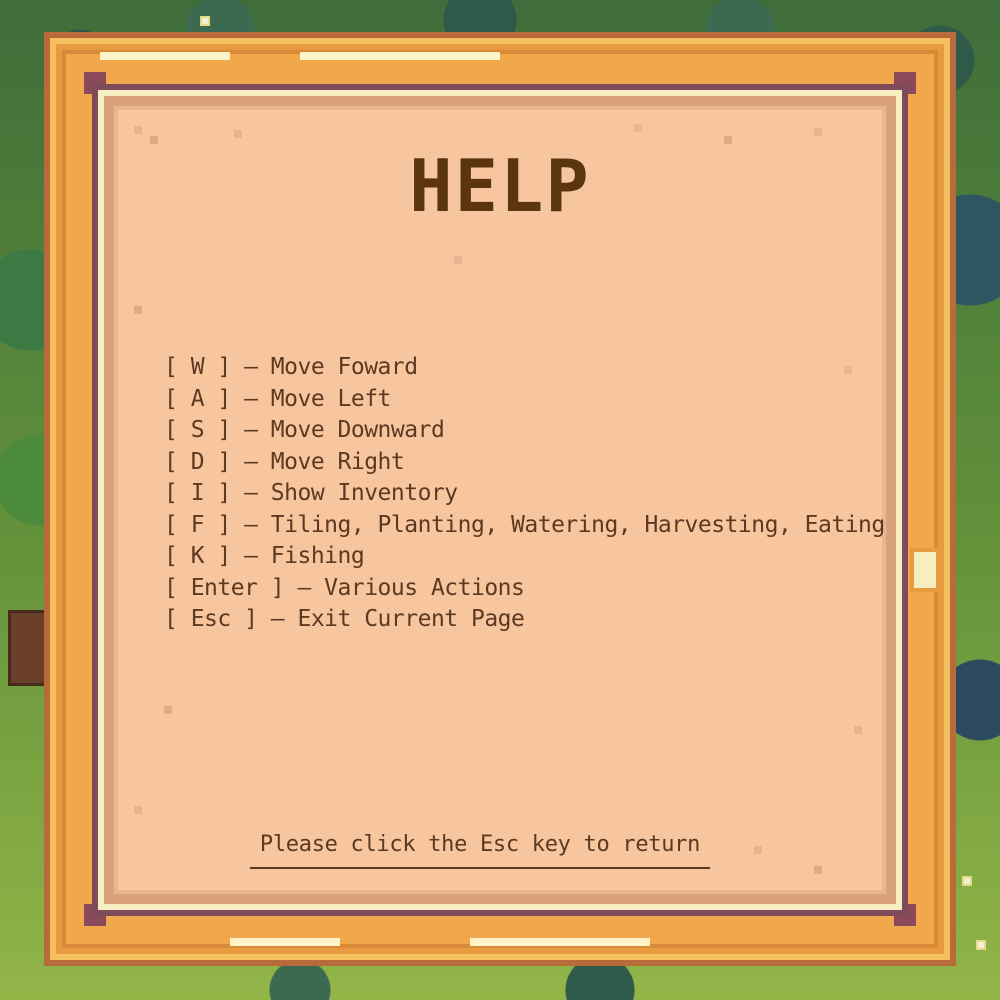 The image size is (1000, 1000). I want to click on control-item-i: [ I ] – Show Inventory, so click(311, 493).